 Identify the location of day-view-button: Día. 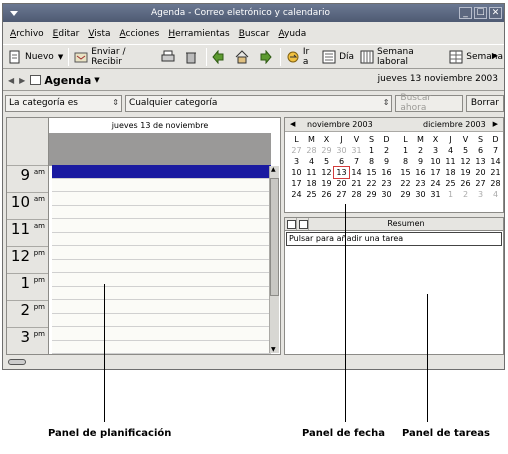
(338, 57).